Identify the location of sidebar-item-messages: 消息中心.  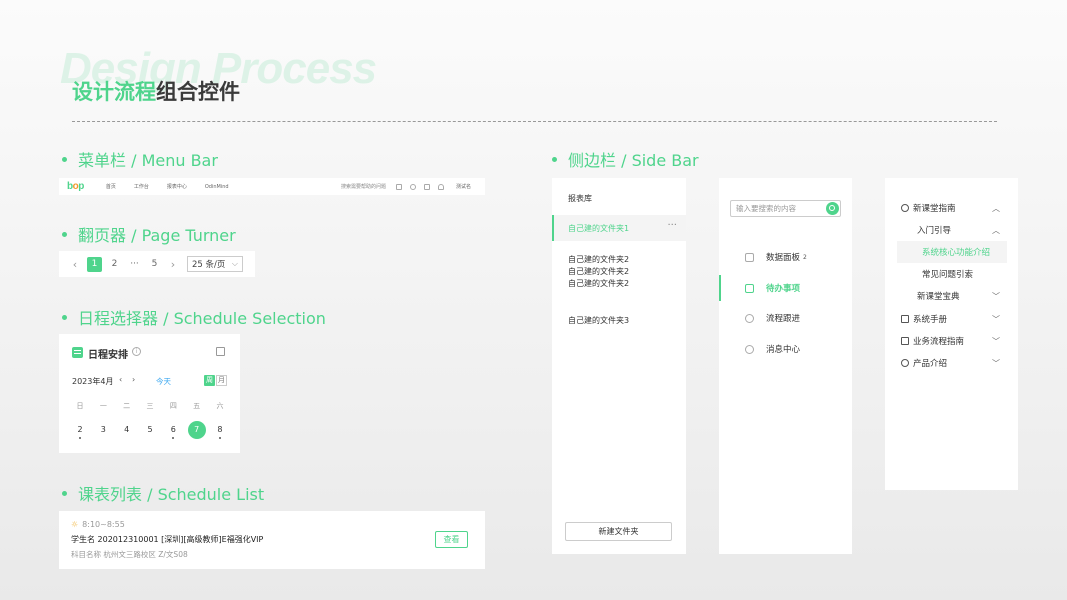
(785, 349).